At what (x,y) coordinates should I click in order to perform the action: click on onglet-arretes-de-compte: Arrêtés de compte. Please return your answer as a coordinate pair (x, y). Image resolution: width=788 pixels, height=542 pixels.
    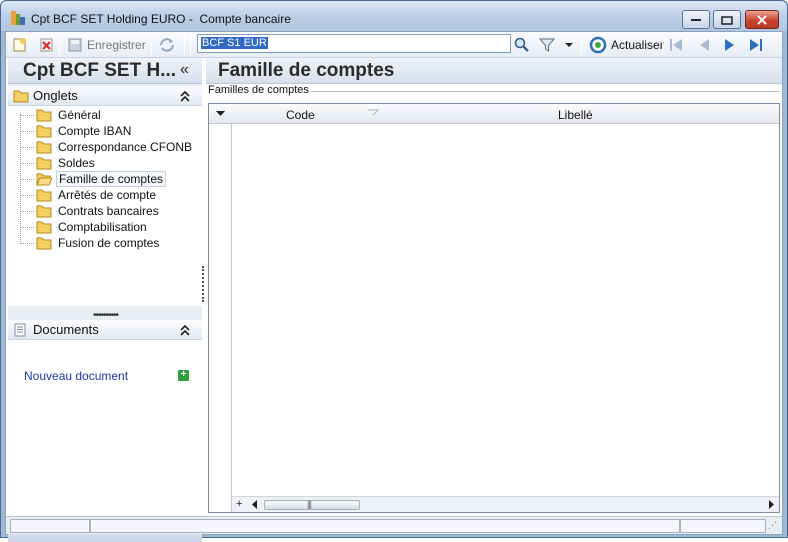
    Looking at the image, I should click on (89, 195).